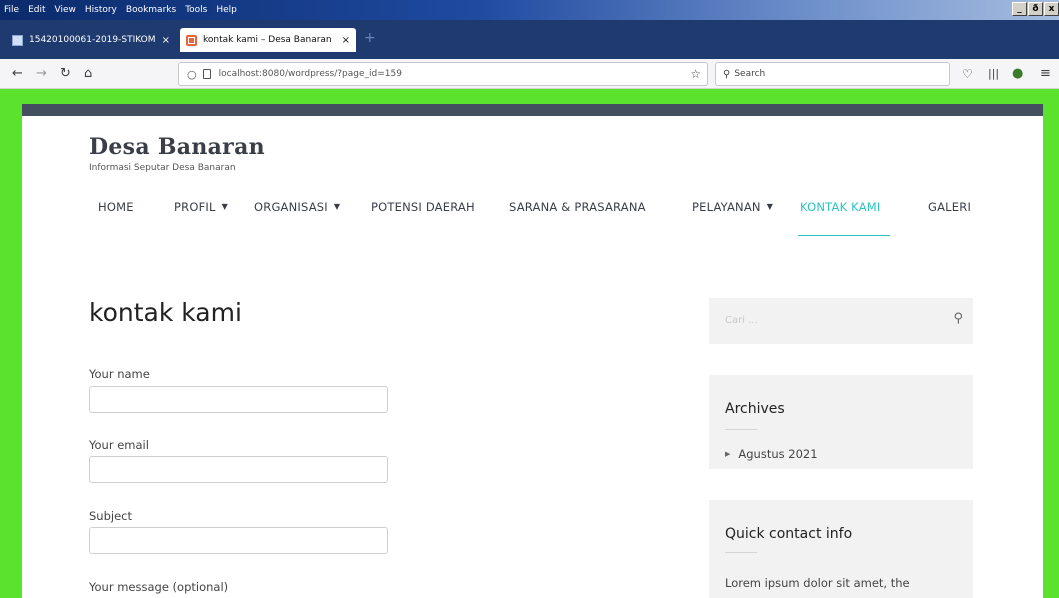 The image size is (1059, 598). What do you see at coordinates (206, 74) in the screenshot?
I see `page-info-icon` at bounding box center [206, 74].